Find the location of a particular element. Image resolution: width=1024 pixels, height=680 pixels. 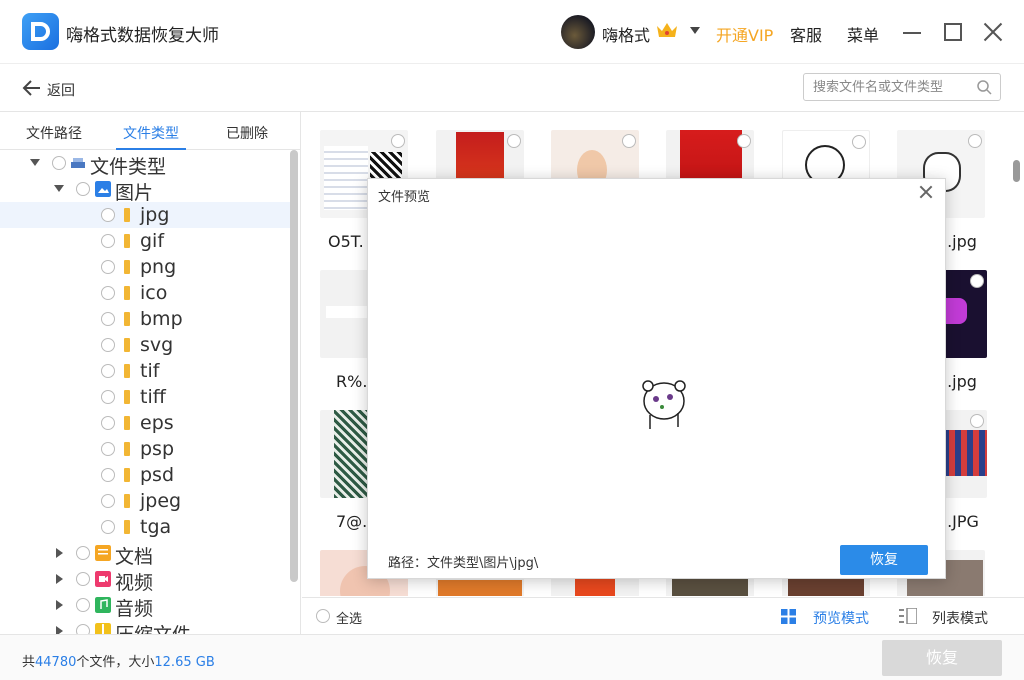

select-all-label: 全选 is located at coordinates (349, 617).